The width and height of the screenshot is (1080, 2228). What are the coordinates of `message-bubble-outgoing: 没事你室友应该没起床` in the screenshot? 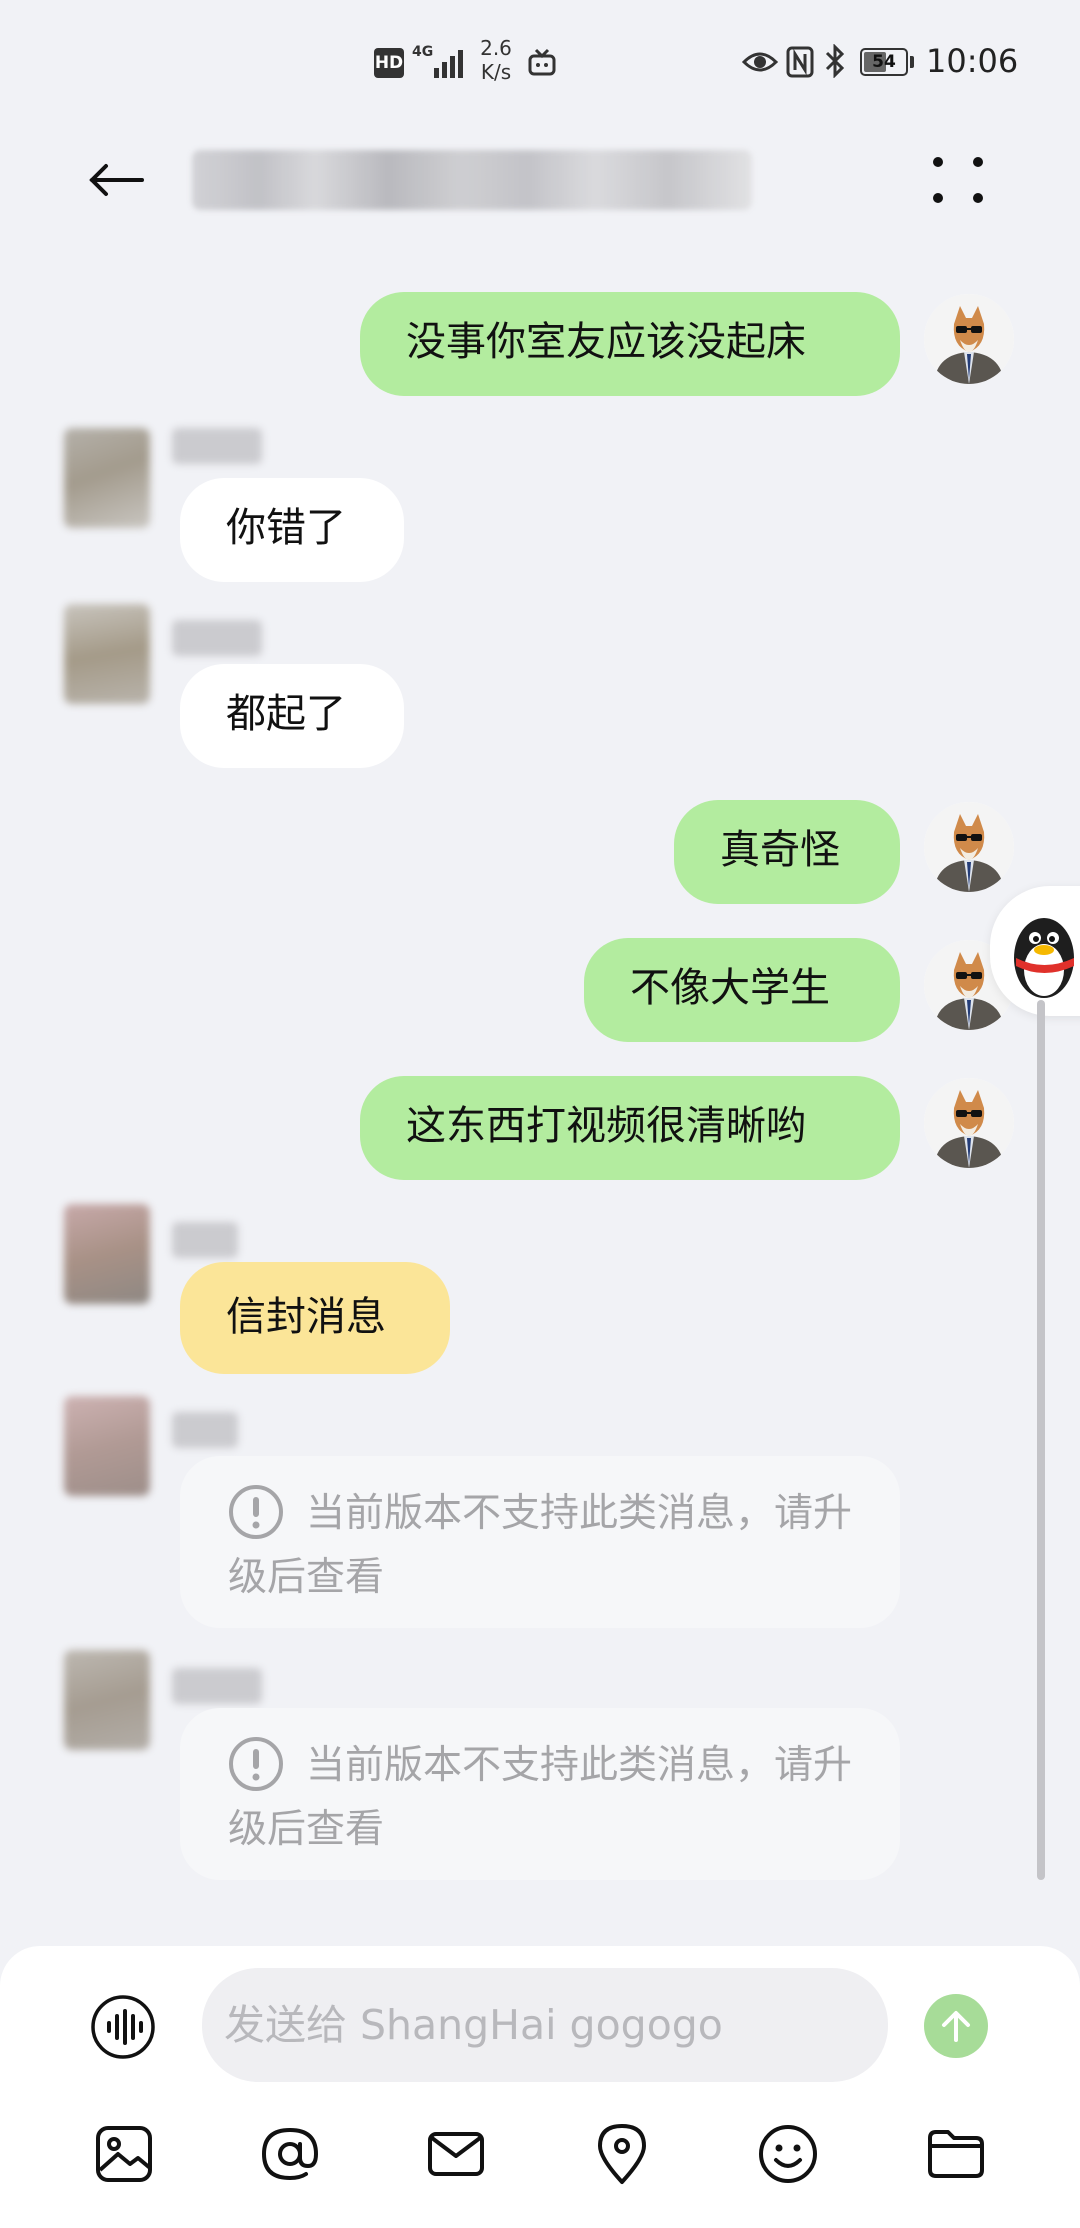 It's located at (630, 344).